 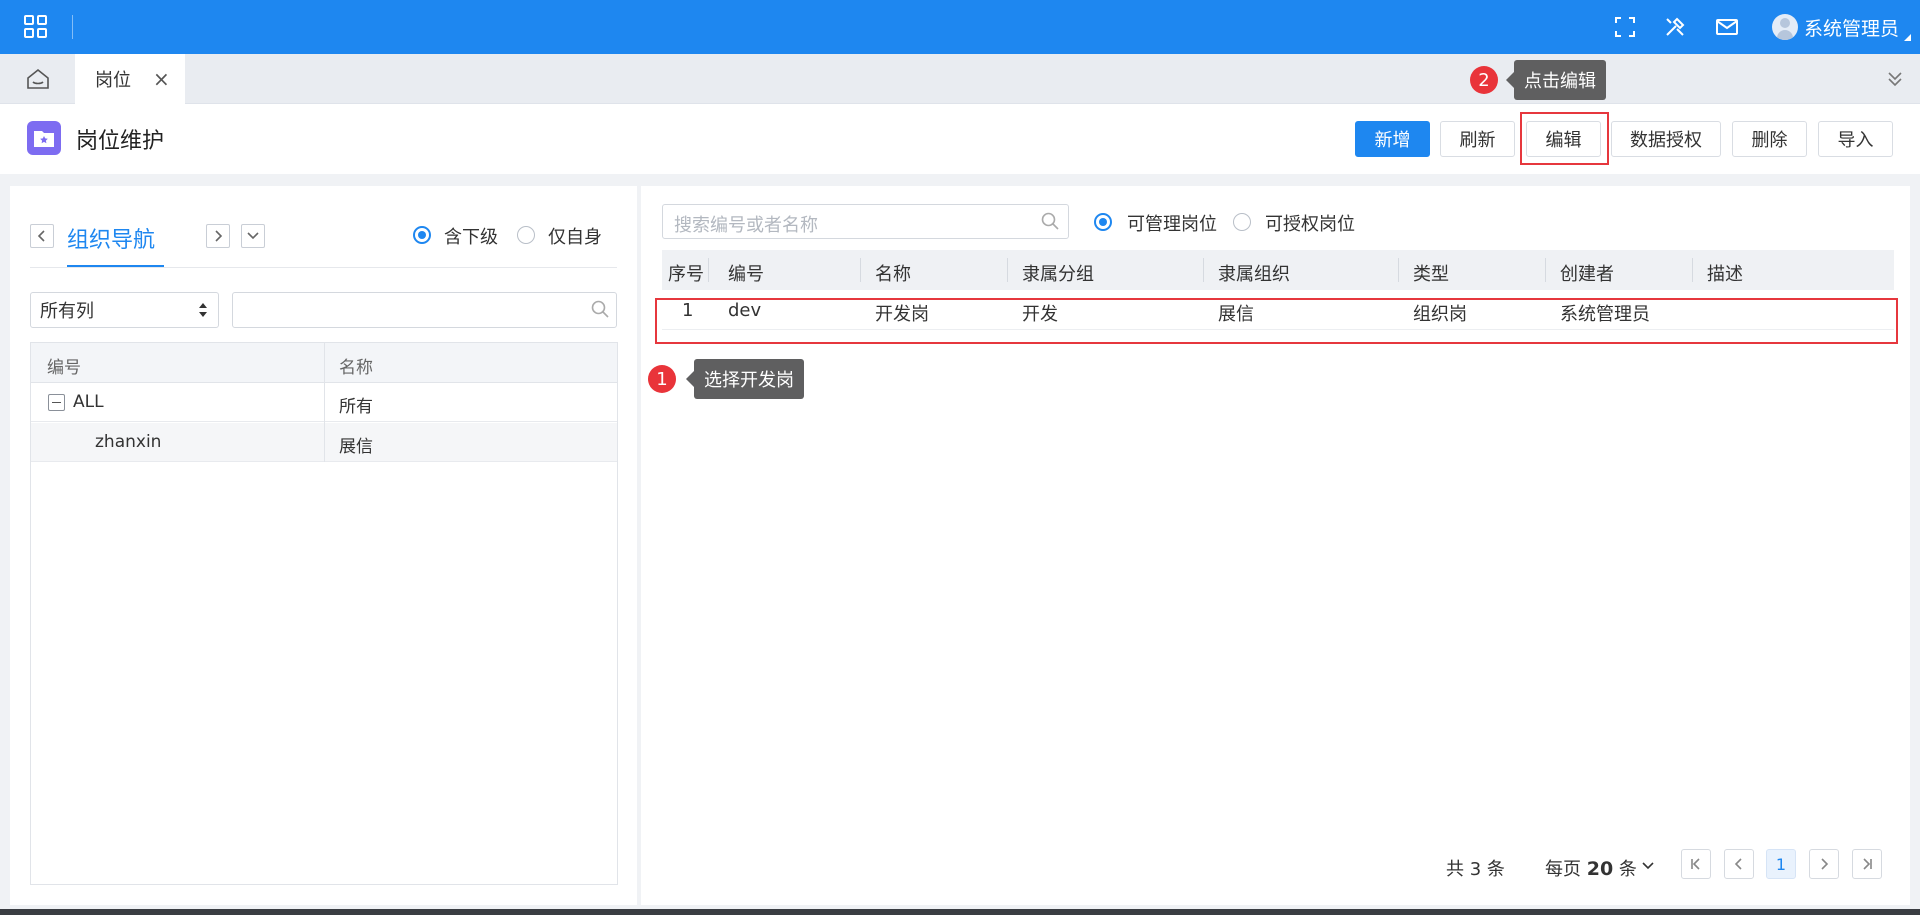 What do you see at coordinates (1058, 274) in the screenshot?
I see `header-group: 隶属分组` at bounding box center [1058, 274].